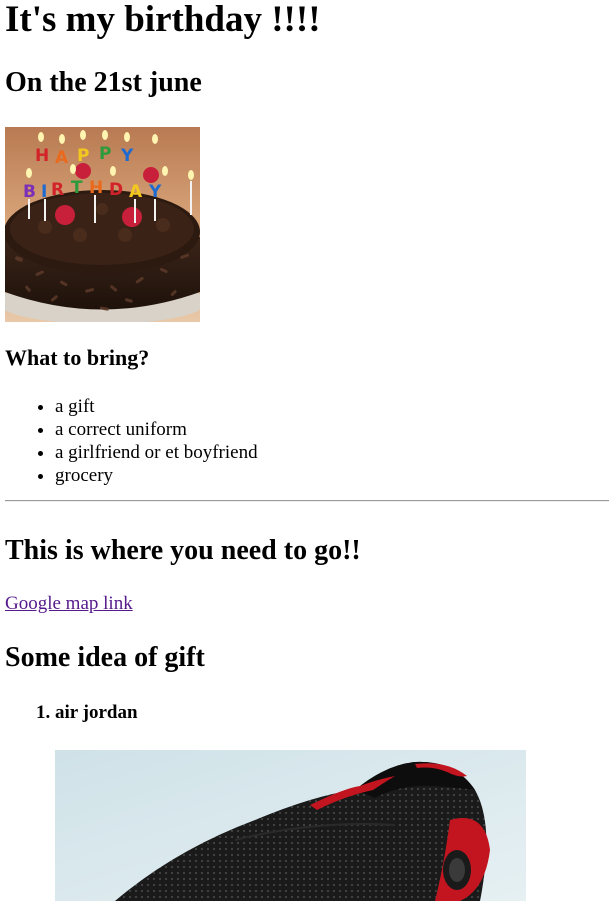 This screenshot has height=901, width=610. What do you see at coordinates (156, 406) in the screenshot?
I see `list-item: a gift` at bounding box center [156, 406].